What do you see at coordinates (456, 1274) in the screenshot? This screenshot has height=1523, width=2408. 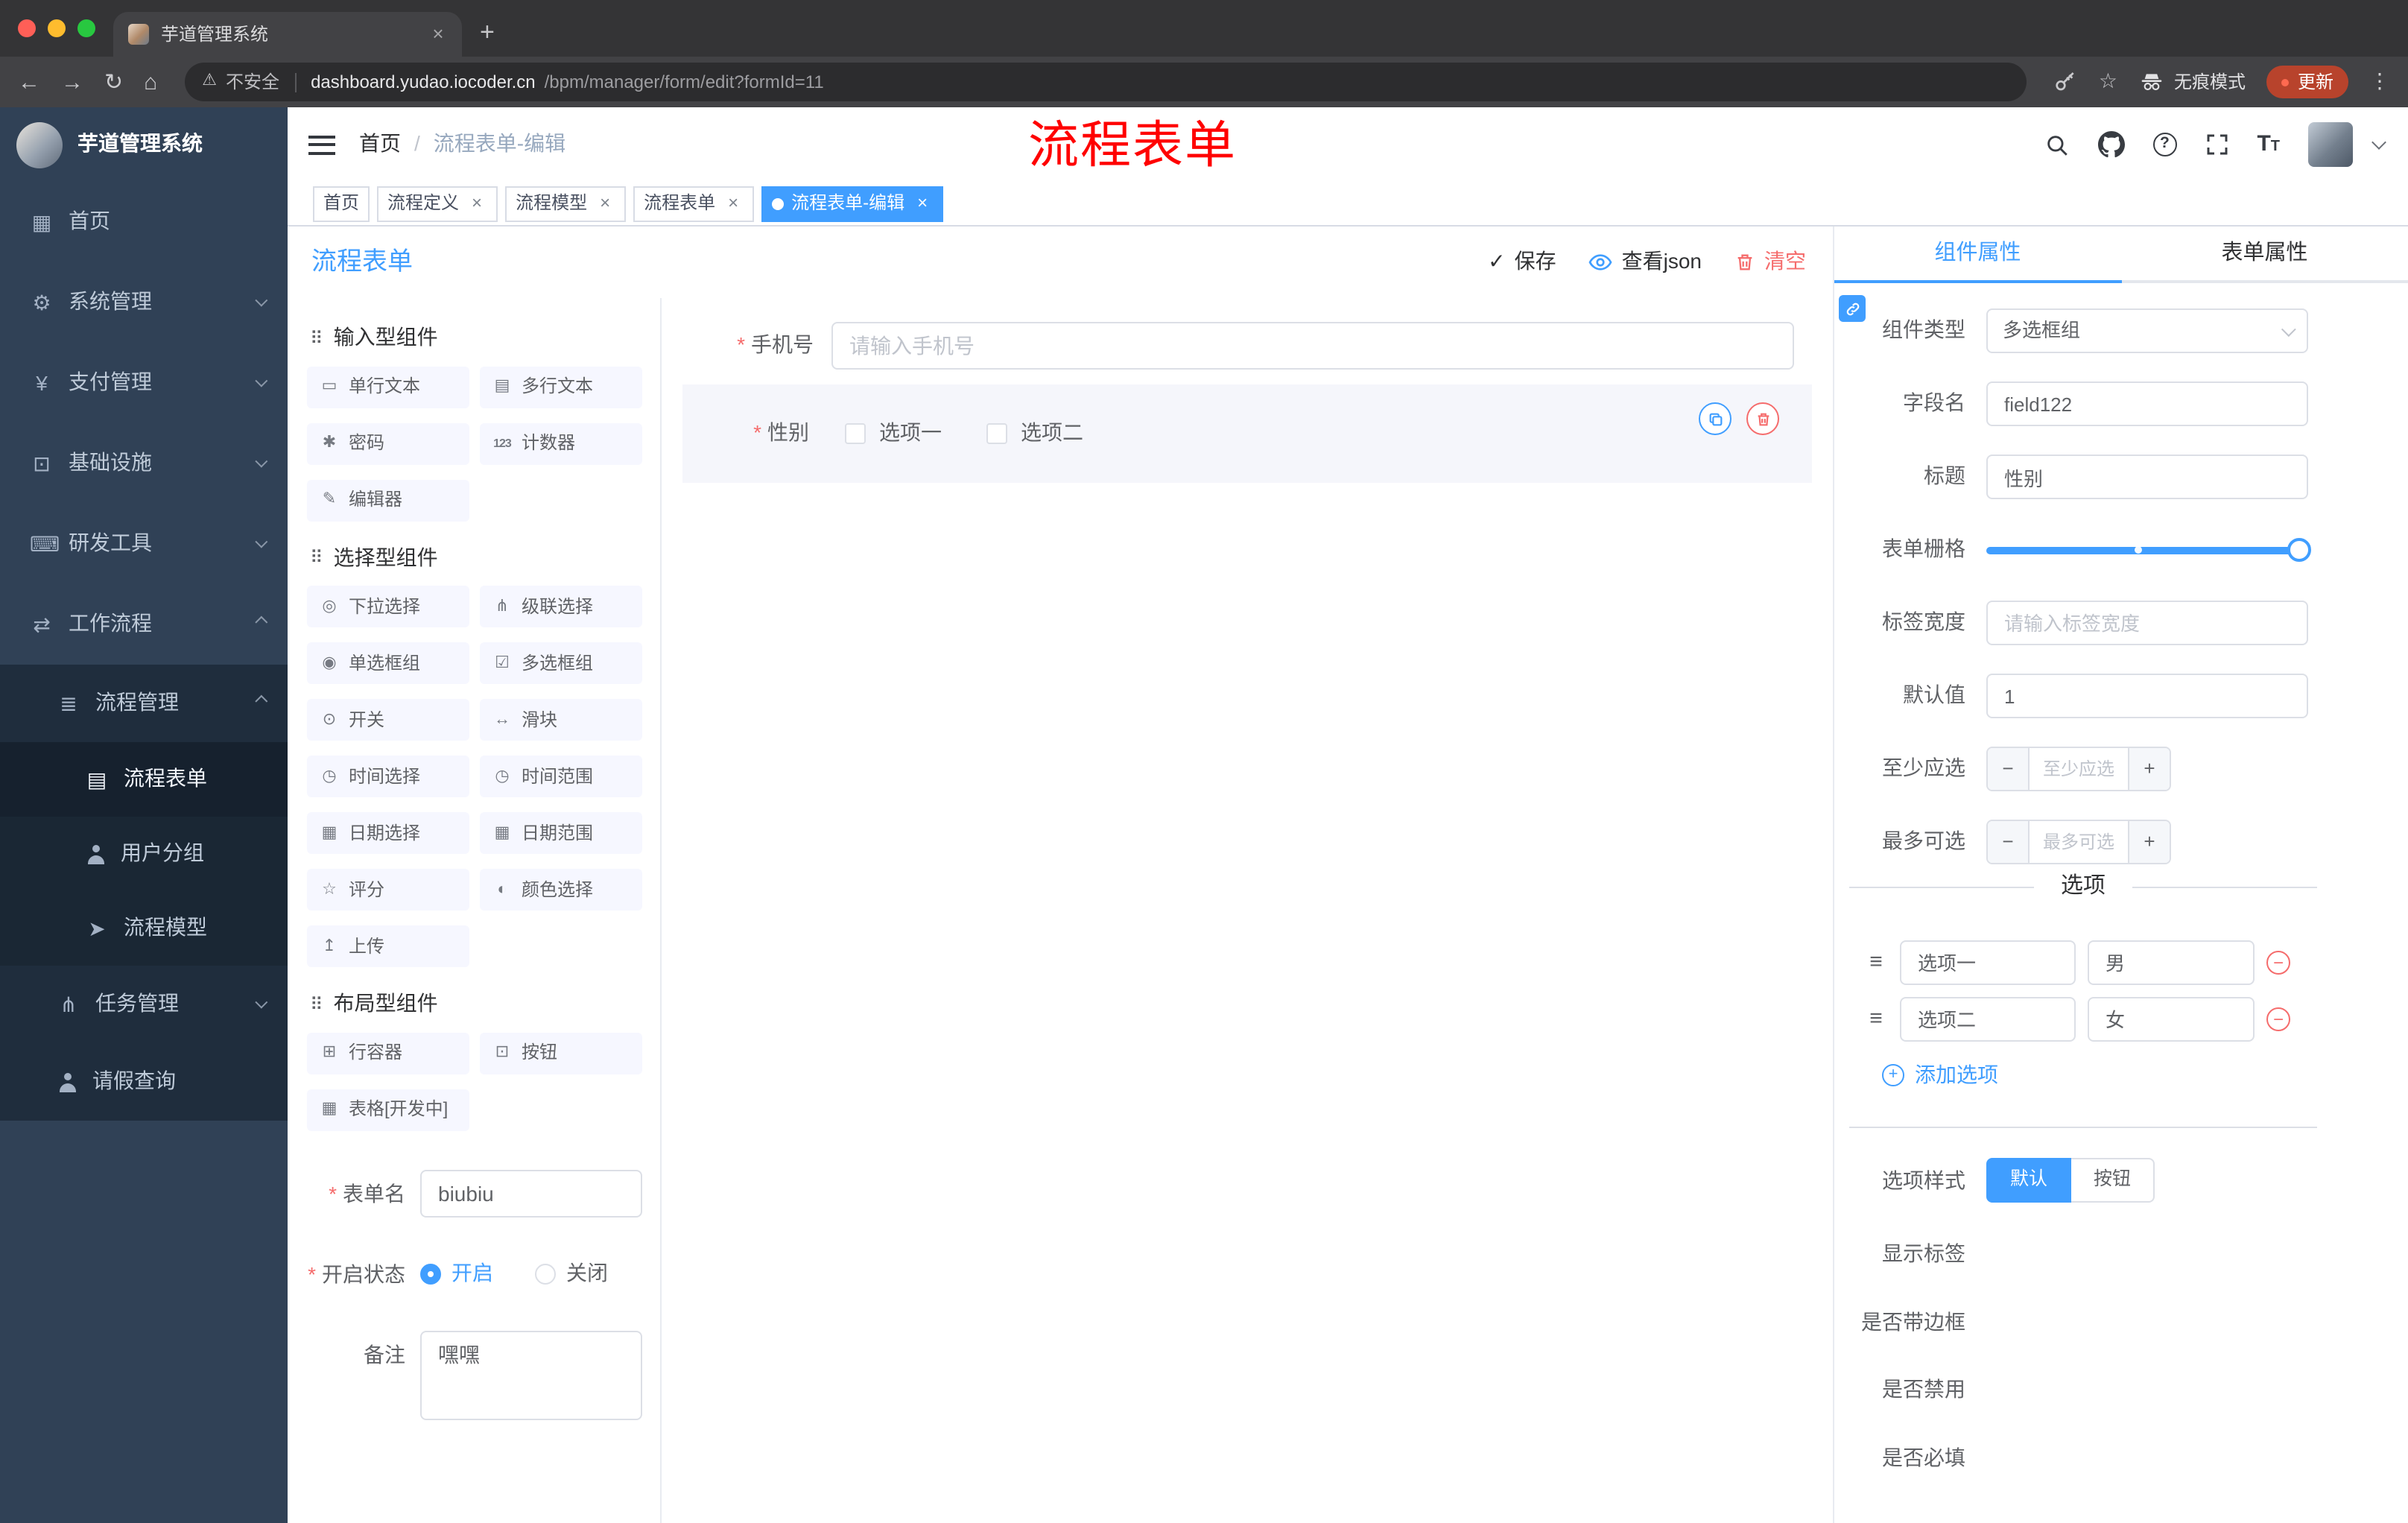 I see `radio-on: 开启` at bounding box center [456, 1274].